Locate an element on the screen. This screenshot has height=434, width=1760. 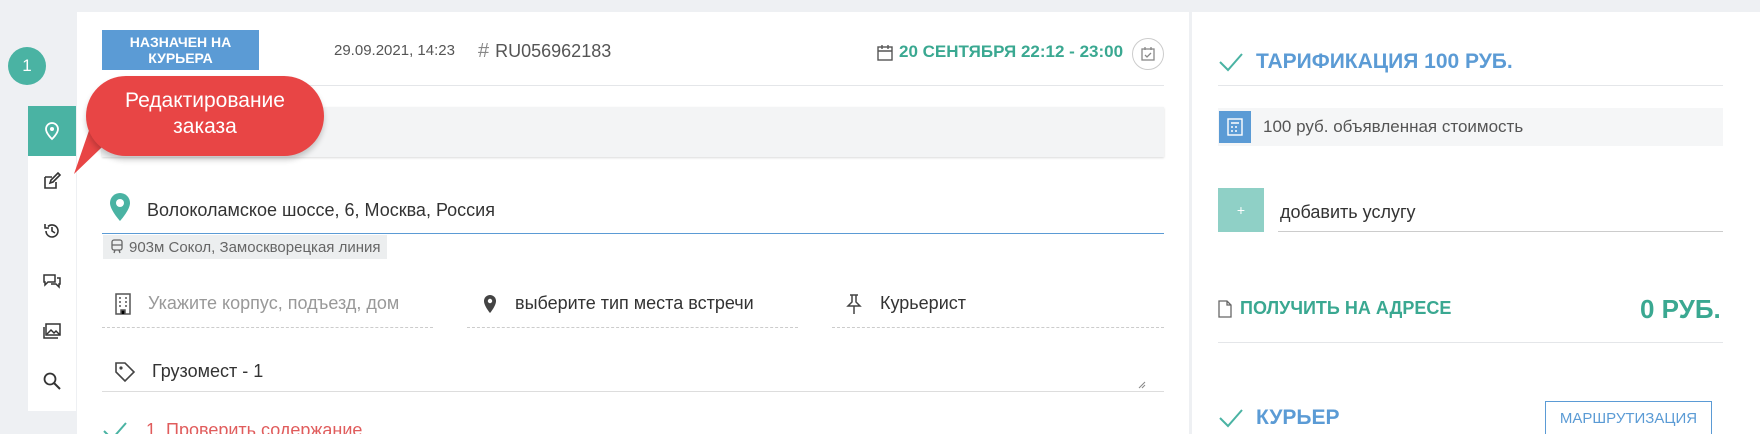
delivery-window: 20 СЕНТЯБРЯ 22:12 - 23:00 is located at coordinates (1000, 52).